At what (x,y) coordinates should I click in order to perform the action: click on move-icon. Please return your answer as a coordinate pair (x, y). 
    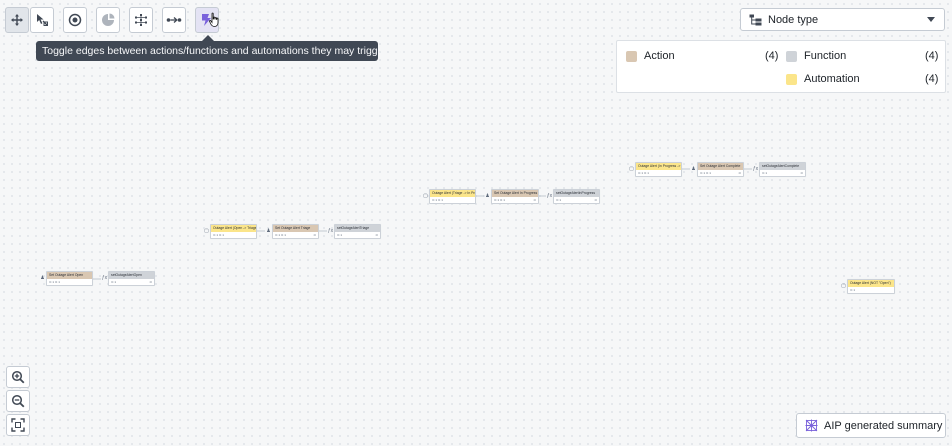
    Looking at the image, I should click on (17, 20).